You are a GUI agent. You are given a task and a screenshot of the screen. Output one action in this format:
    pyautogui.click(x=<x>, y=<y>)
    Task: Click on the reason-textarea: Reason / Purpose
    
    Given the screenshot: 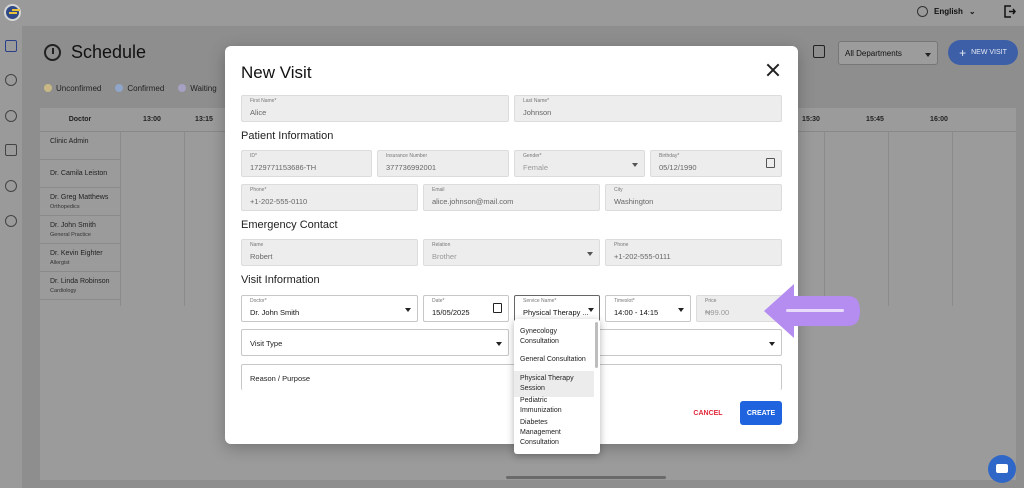 What is the action you would take?
    pyautogui.click(x=511, y=377)
    